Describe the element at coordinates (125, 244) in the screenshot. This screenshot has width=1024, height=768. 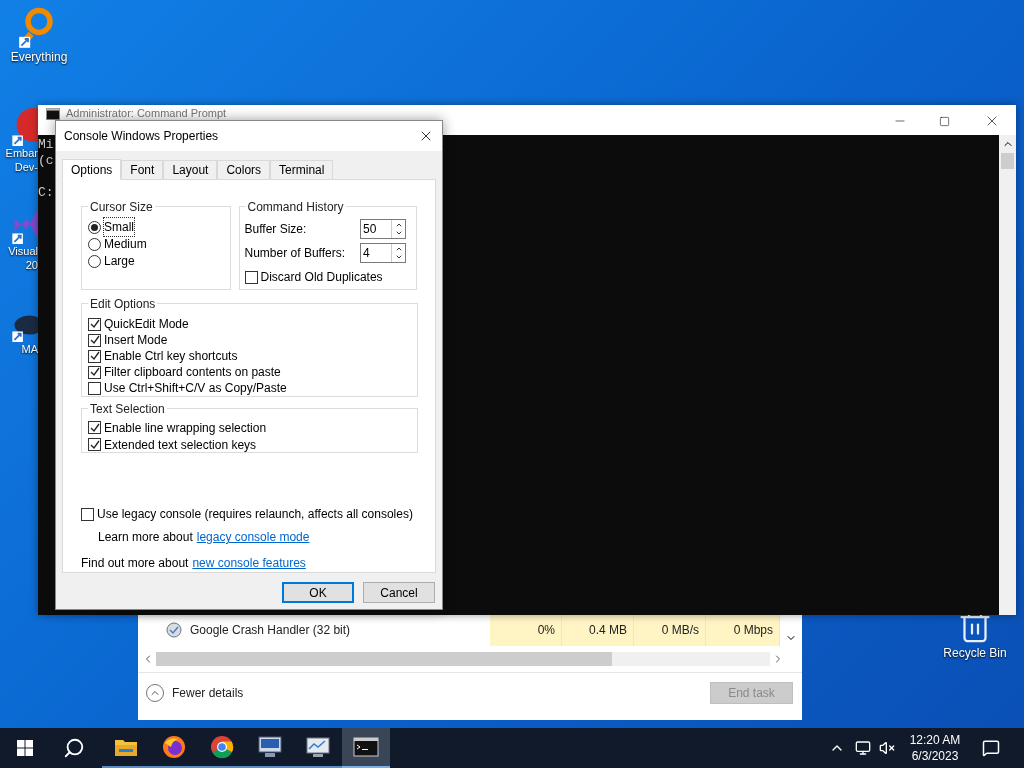
I see `option-label: Medium` at that location.